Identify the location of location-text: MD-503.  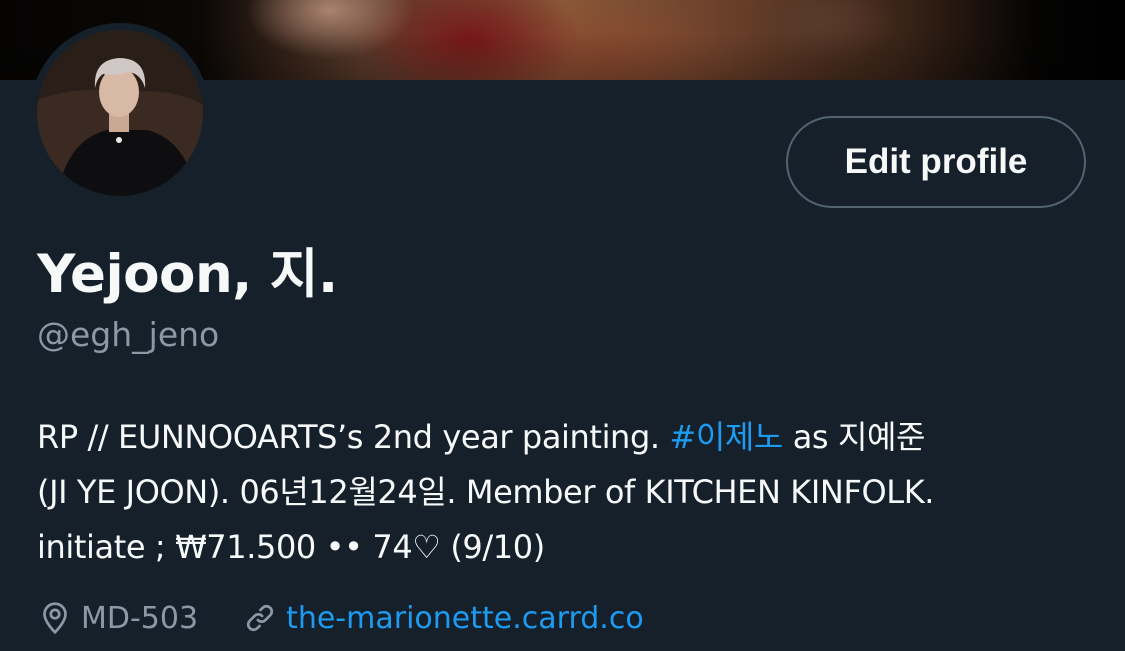
(140, 618).